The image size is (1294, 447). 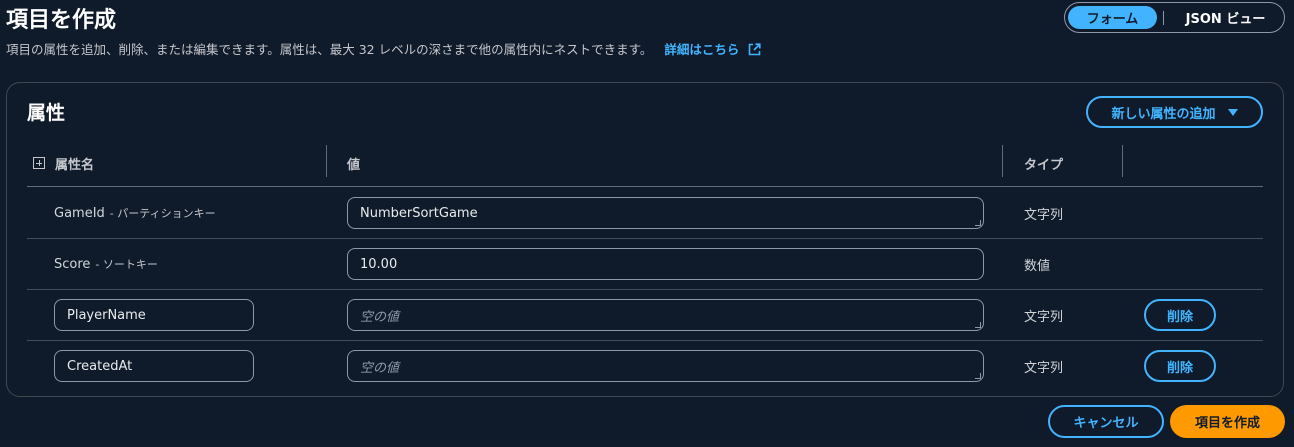 I want to click on view-mode-toggle: フォーム JSON ビュー, so click(x=1174, y=17).